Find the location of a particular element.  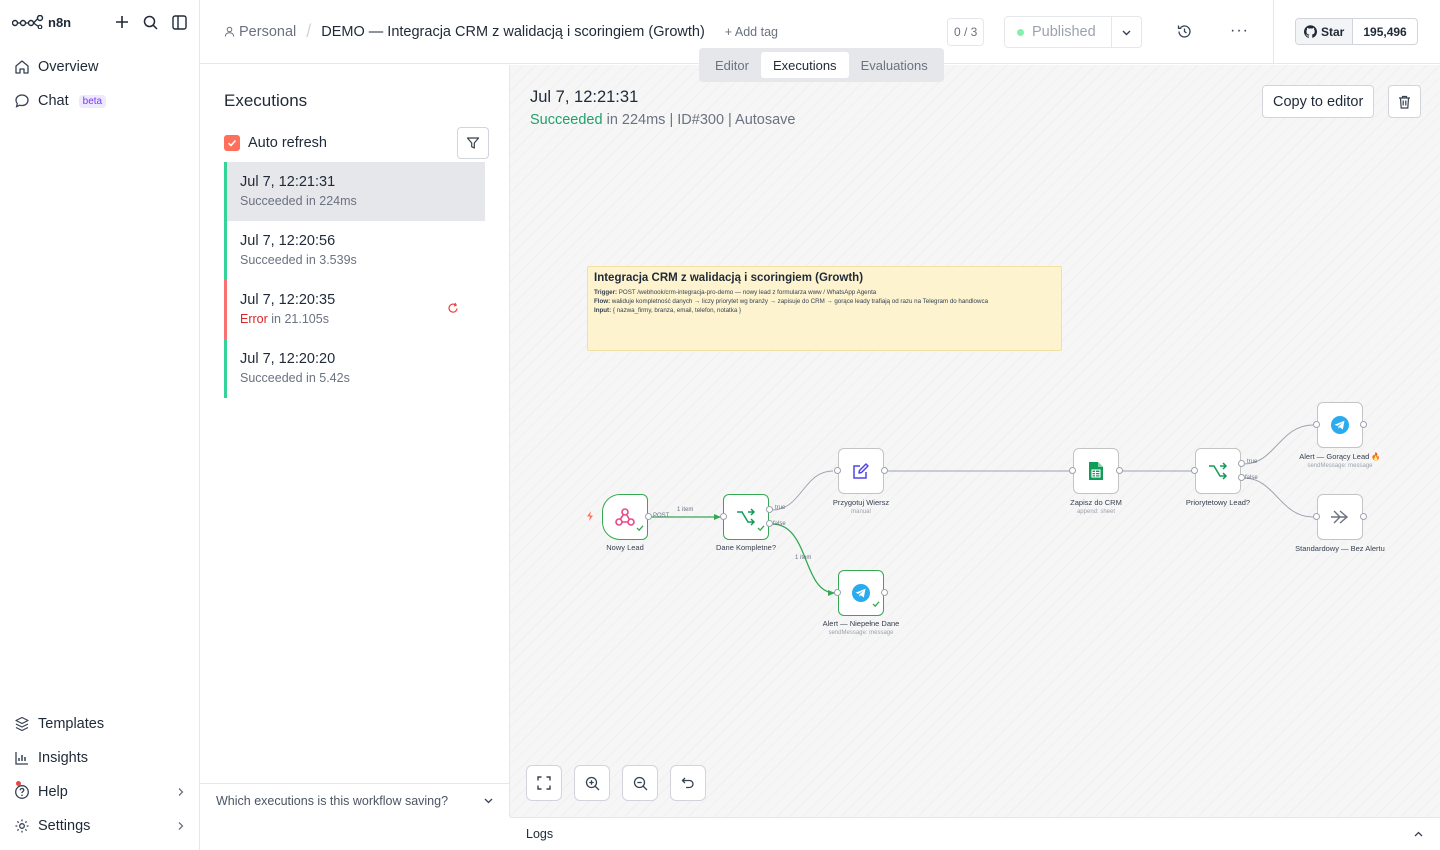

auto-refresh-checkbox is located at coordinates (232, 143).